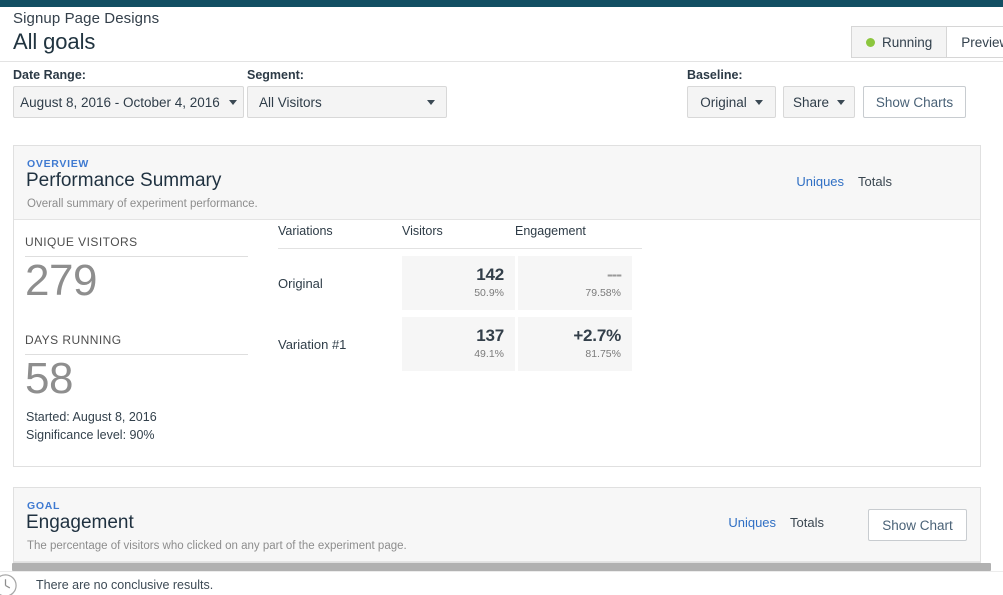 Image resolution: width=1003 pixels, height=595 pixels. I want to click on column-header-variations: Variations, so click(305, 231).